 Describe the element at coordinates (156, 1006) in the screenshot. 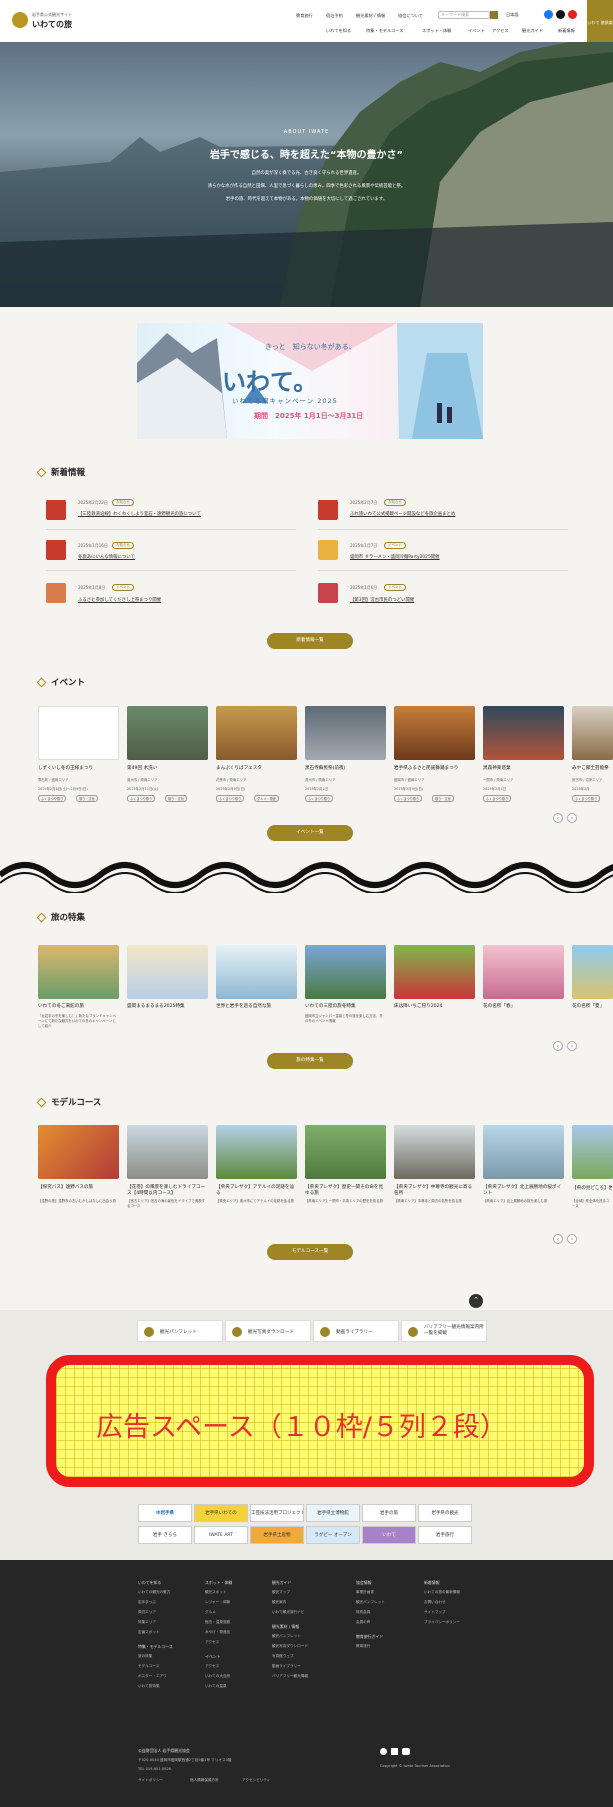

I see `feature-title-1: 盛岡まるまるまる2025特集` at that location.